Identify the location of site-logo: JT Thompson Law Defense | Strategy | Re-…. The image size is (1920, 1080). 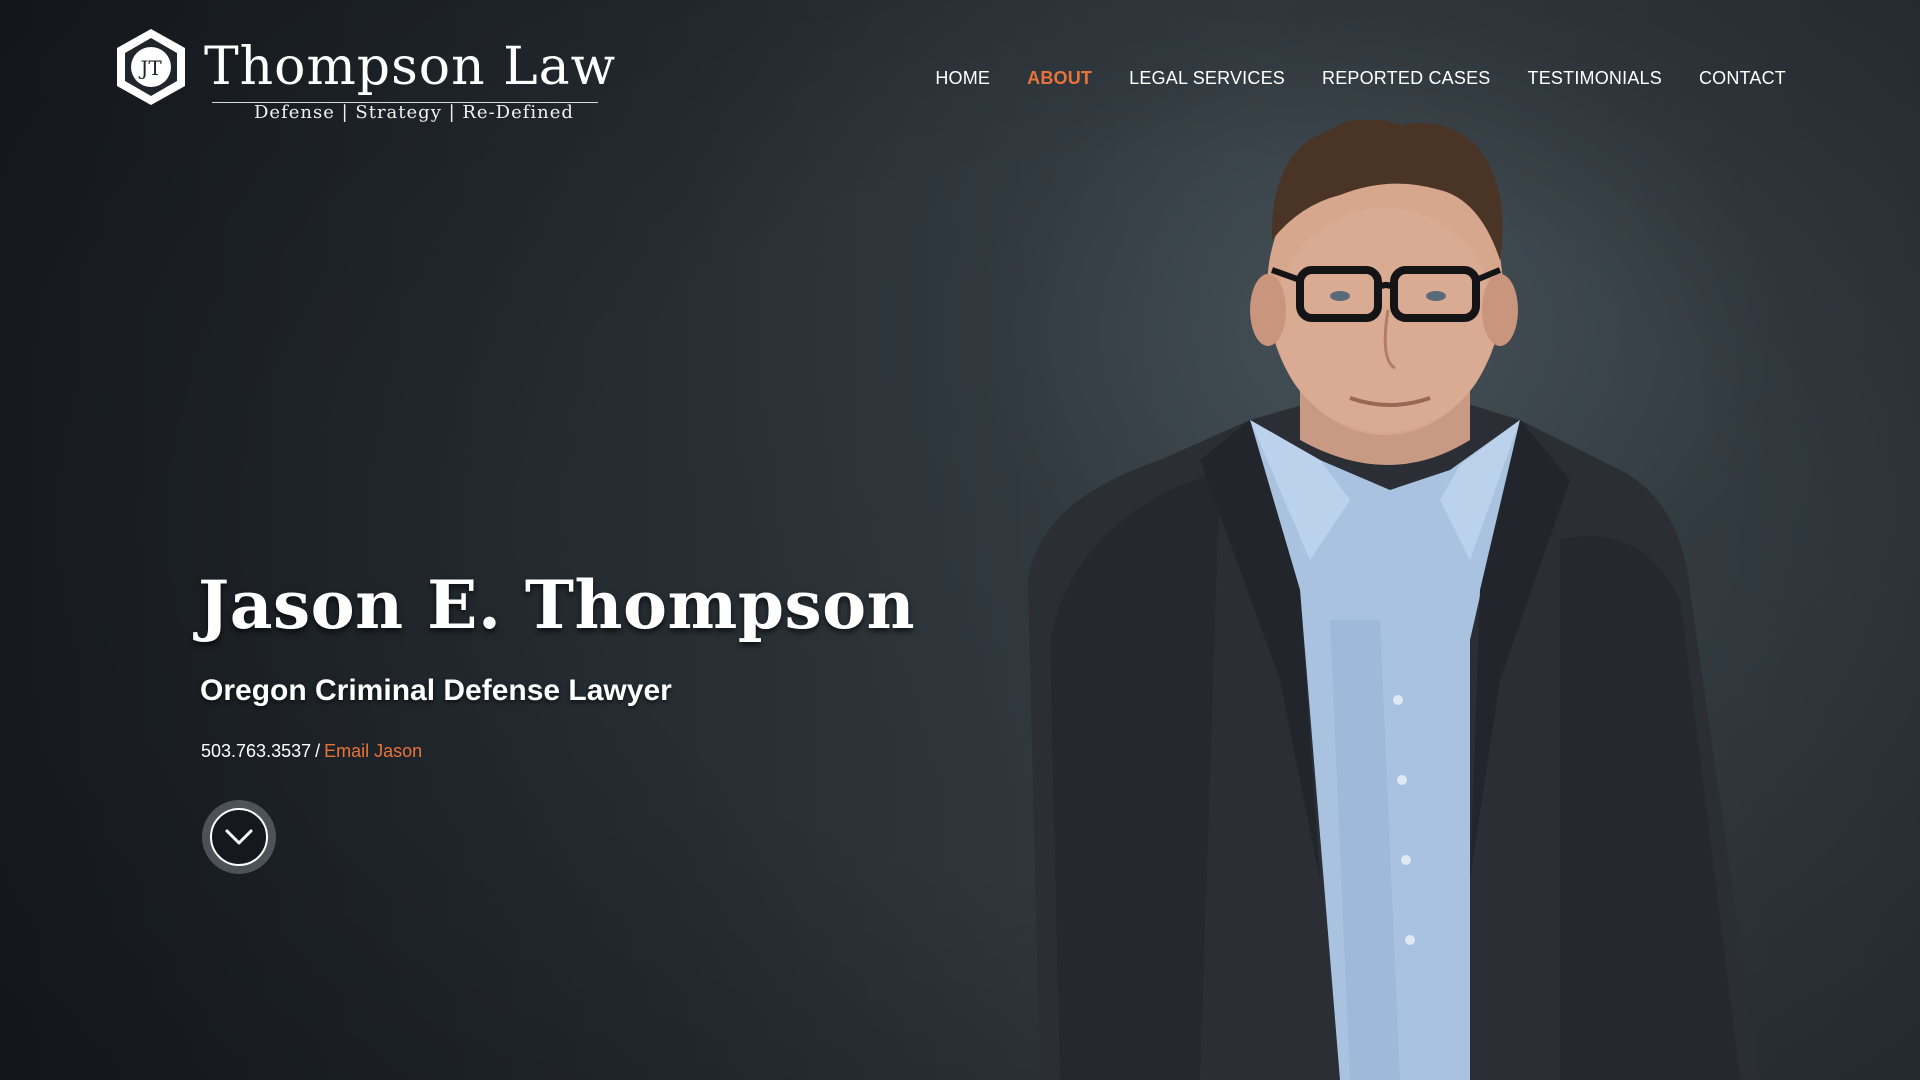
(365, 74).